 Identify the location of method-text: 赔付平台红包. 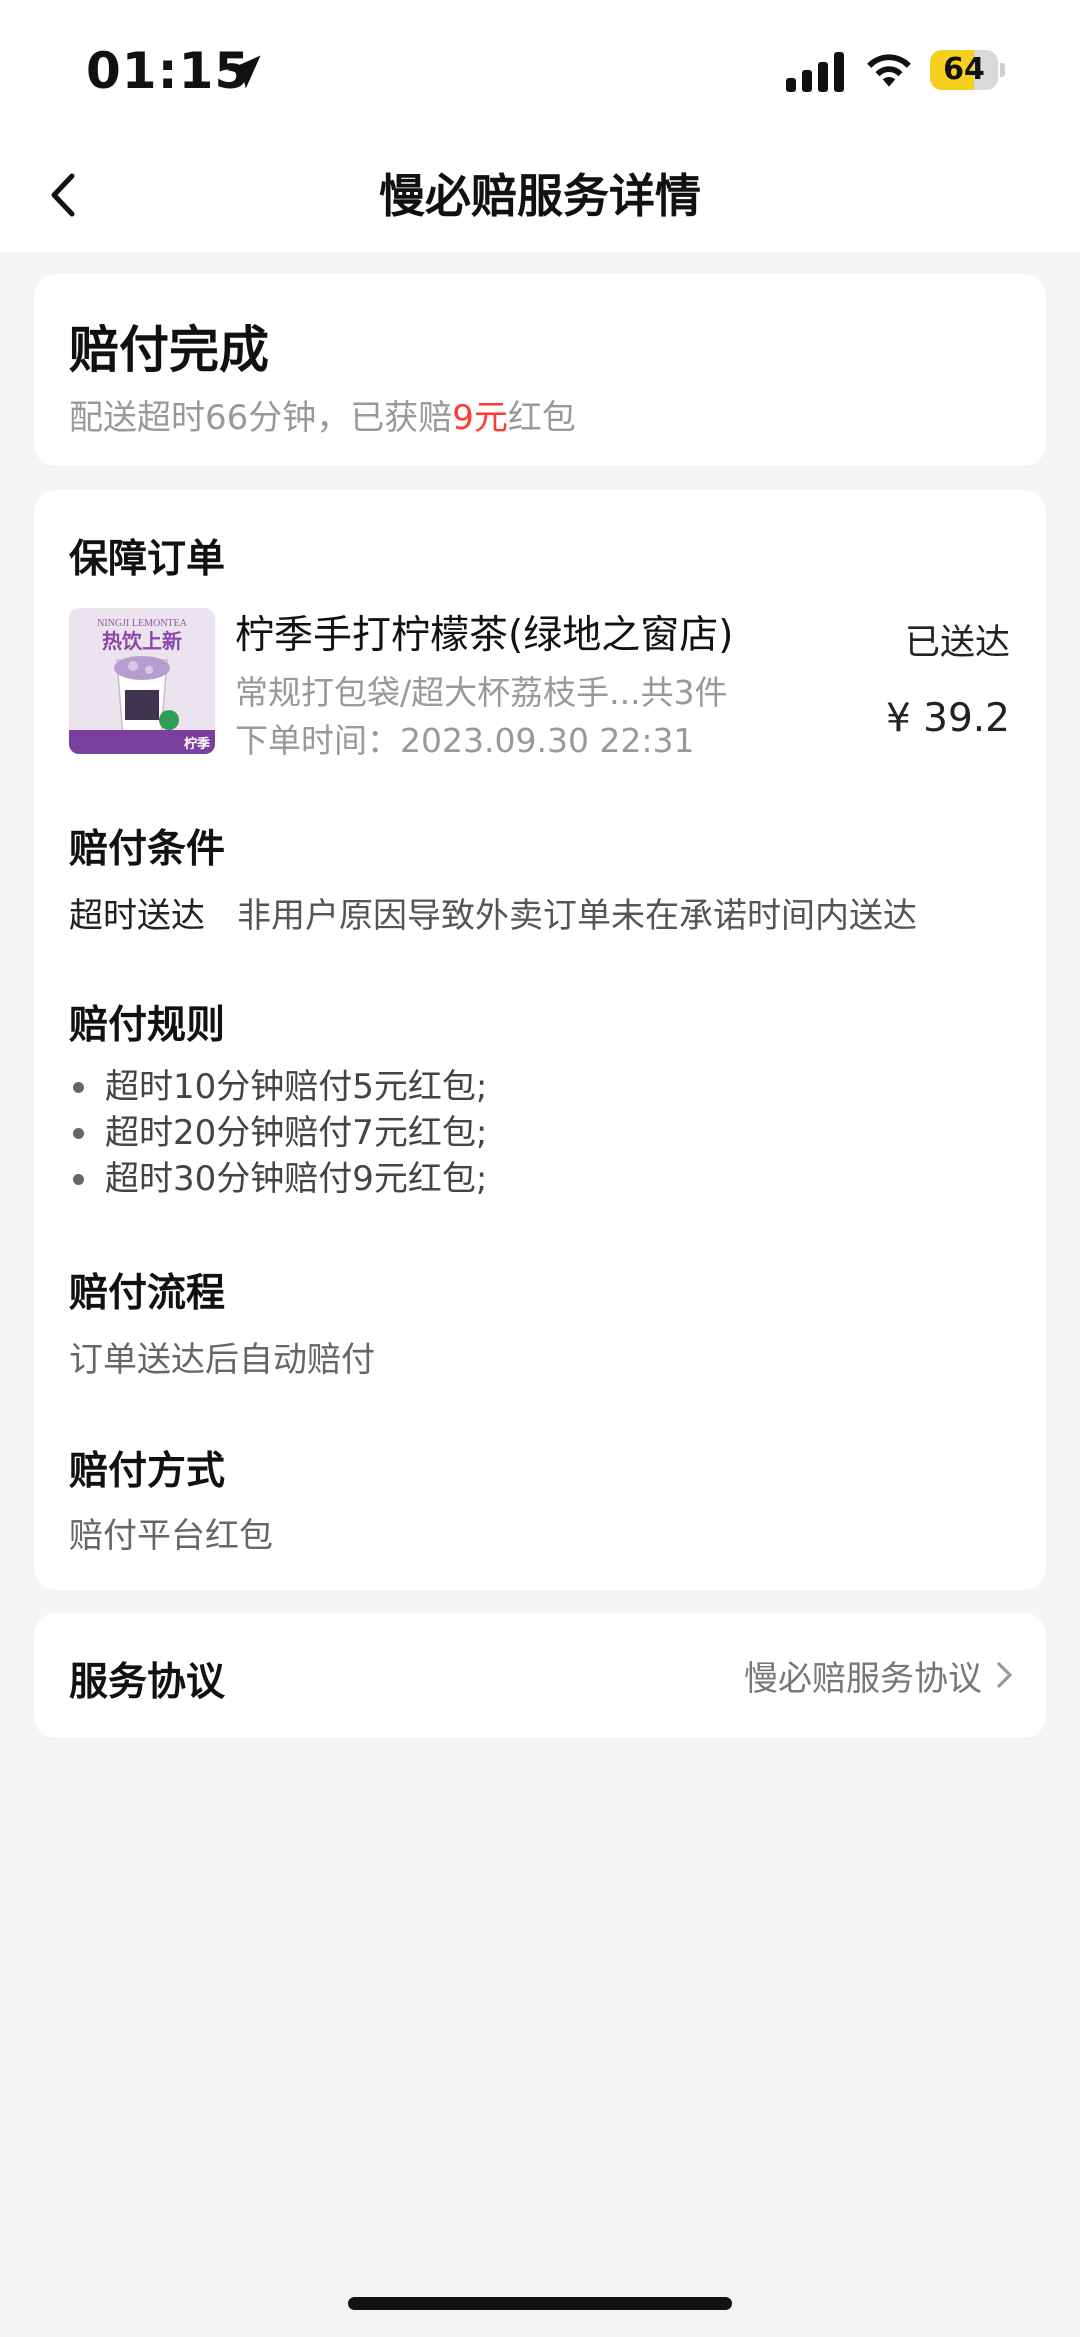
(171, 1536).